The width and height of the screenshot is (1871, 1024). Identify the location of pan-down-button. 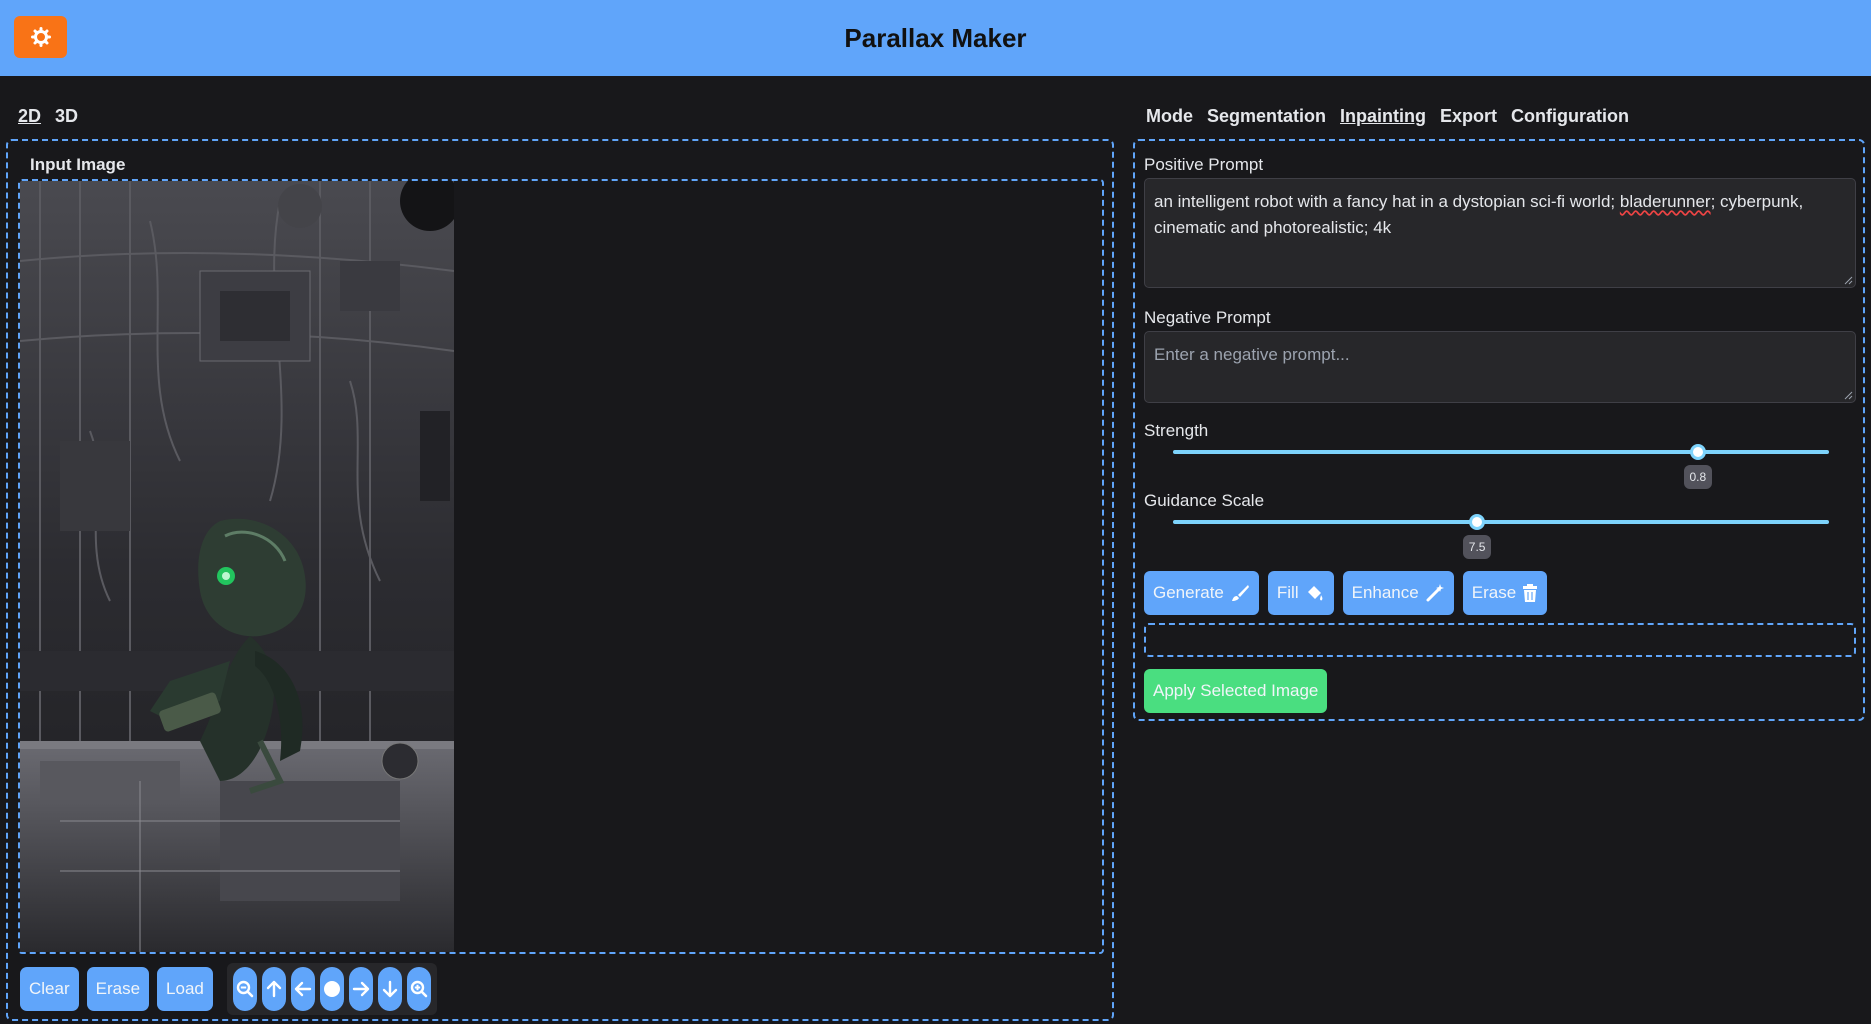
(389, 989).